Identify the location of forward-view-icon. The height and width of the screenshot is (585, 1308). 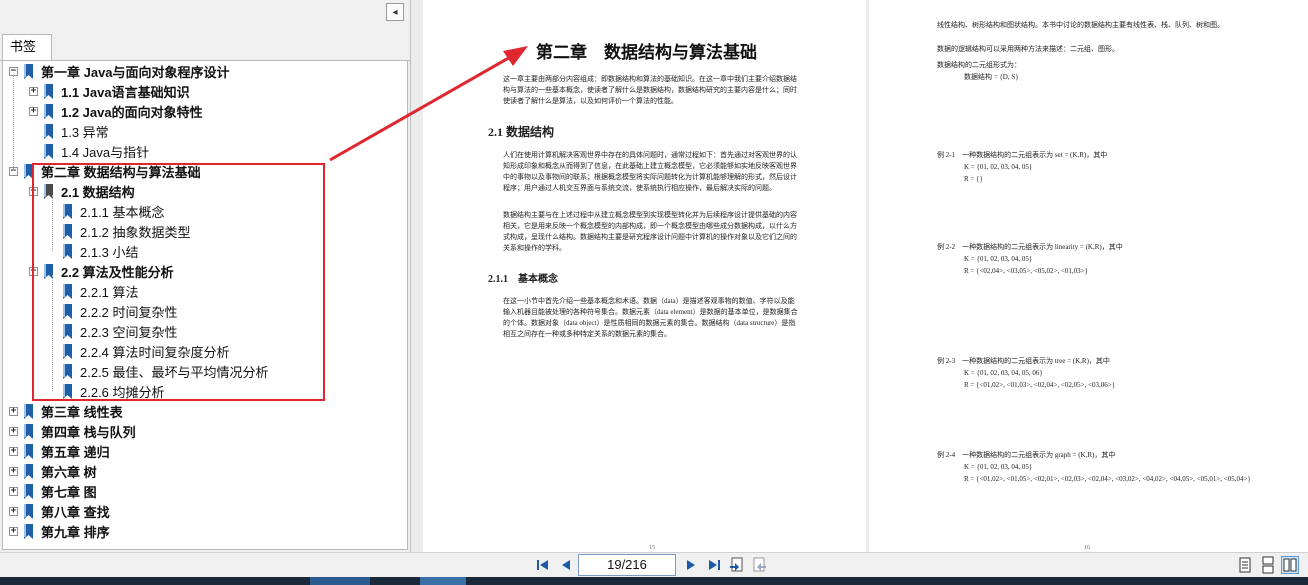
(759, 565).